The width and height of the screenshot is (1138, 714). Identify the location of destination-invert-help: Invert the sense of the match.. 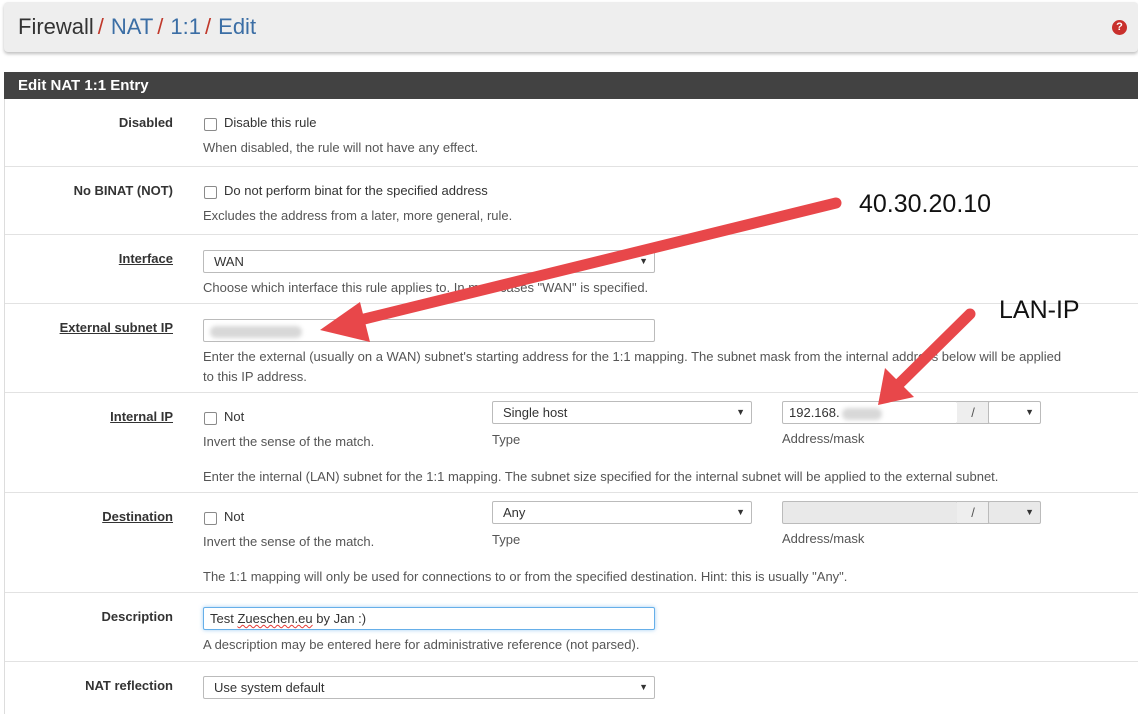
(289, 541).